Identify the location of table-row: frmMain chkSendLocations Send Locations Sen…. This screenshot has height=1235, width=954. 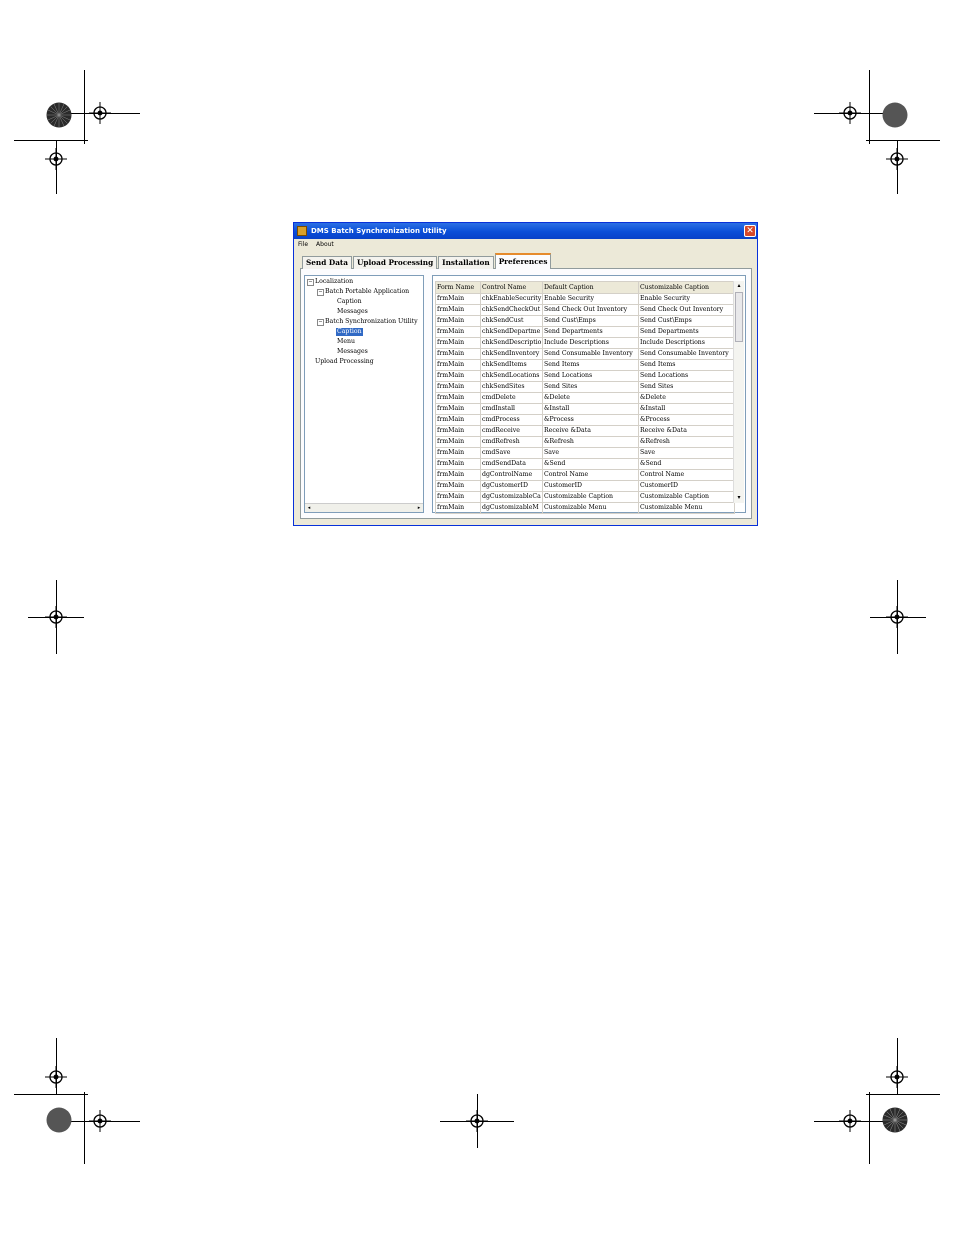
(585, 376).